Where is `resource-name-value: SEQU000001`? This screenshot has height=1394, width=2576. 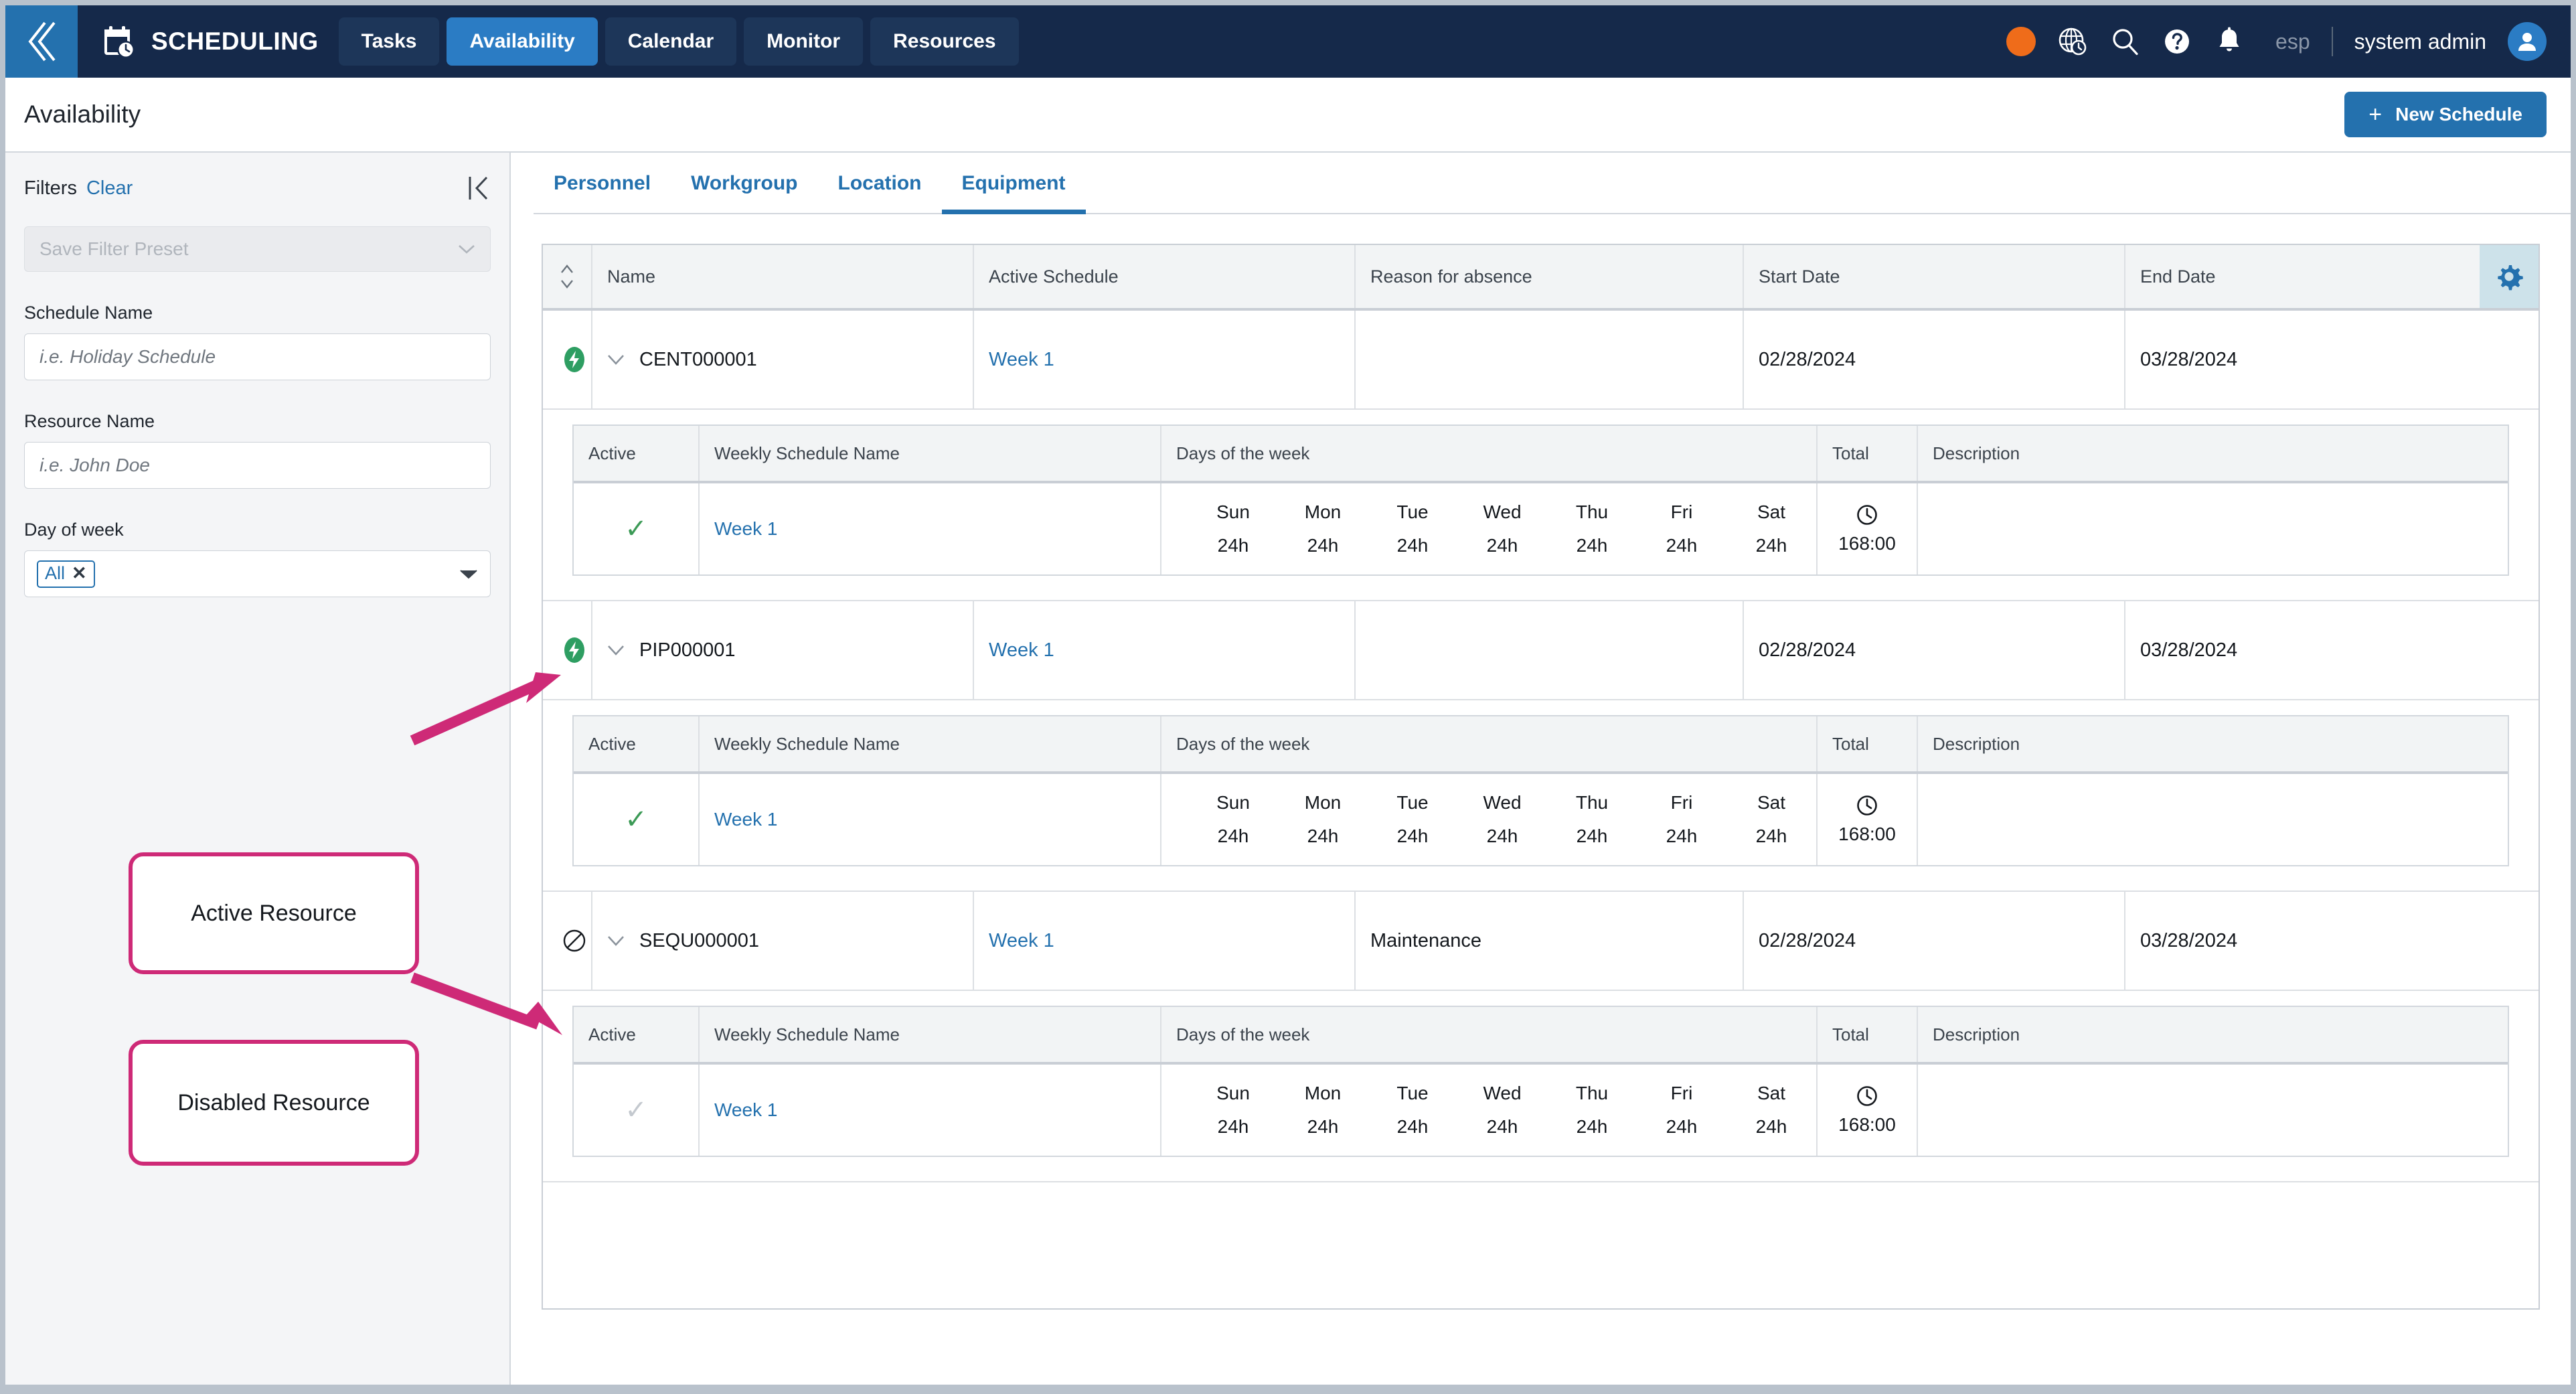
resource-name-value: SEQU000001 is located at coordinates (699, 940).